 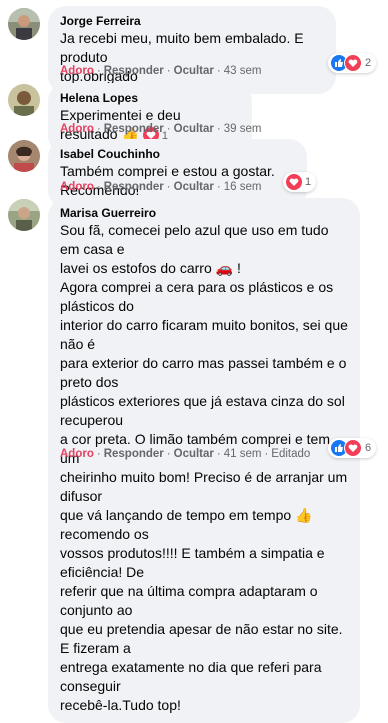 What do you see at coordinates (243, 71) in the screenshot?
I see `timestamp: 43 sem` at bounding box center [243, 71].